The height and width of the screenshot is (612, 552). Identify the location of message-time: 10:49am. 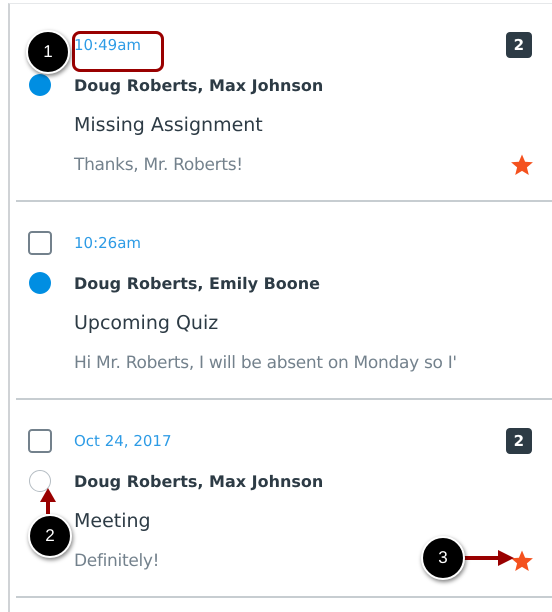
(108, 45).